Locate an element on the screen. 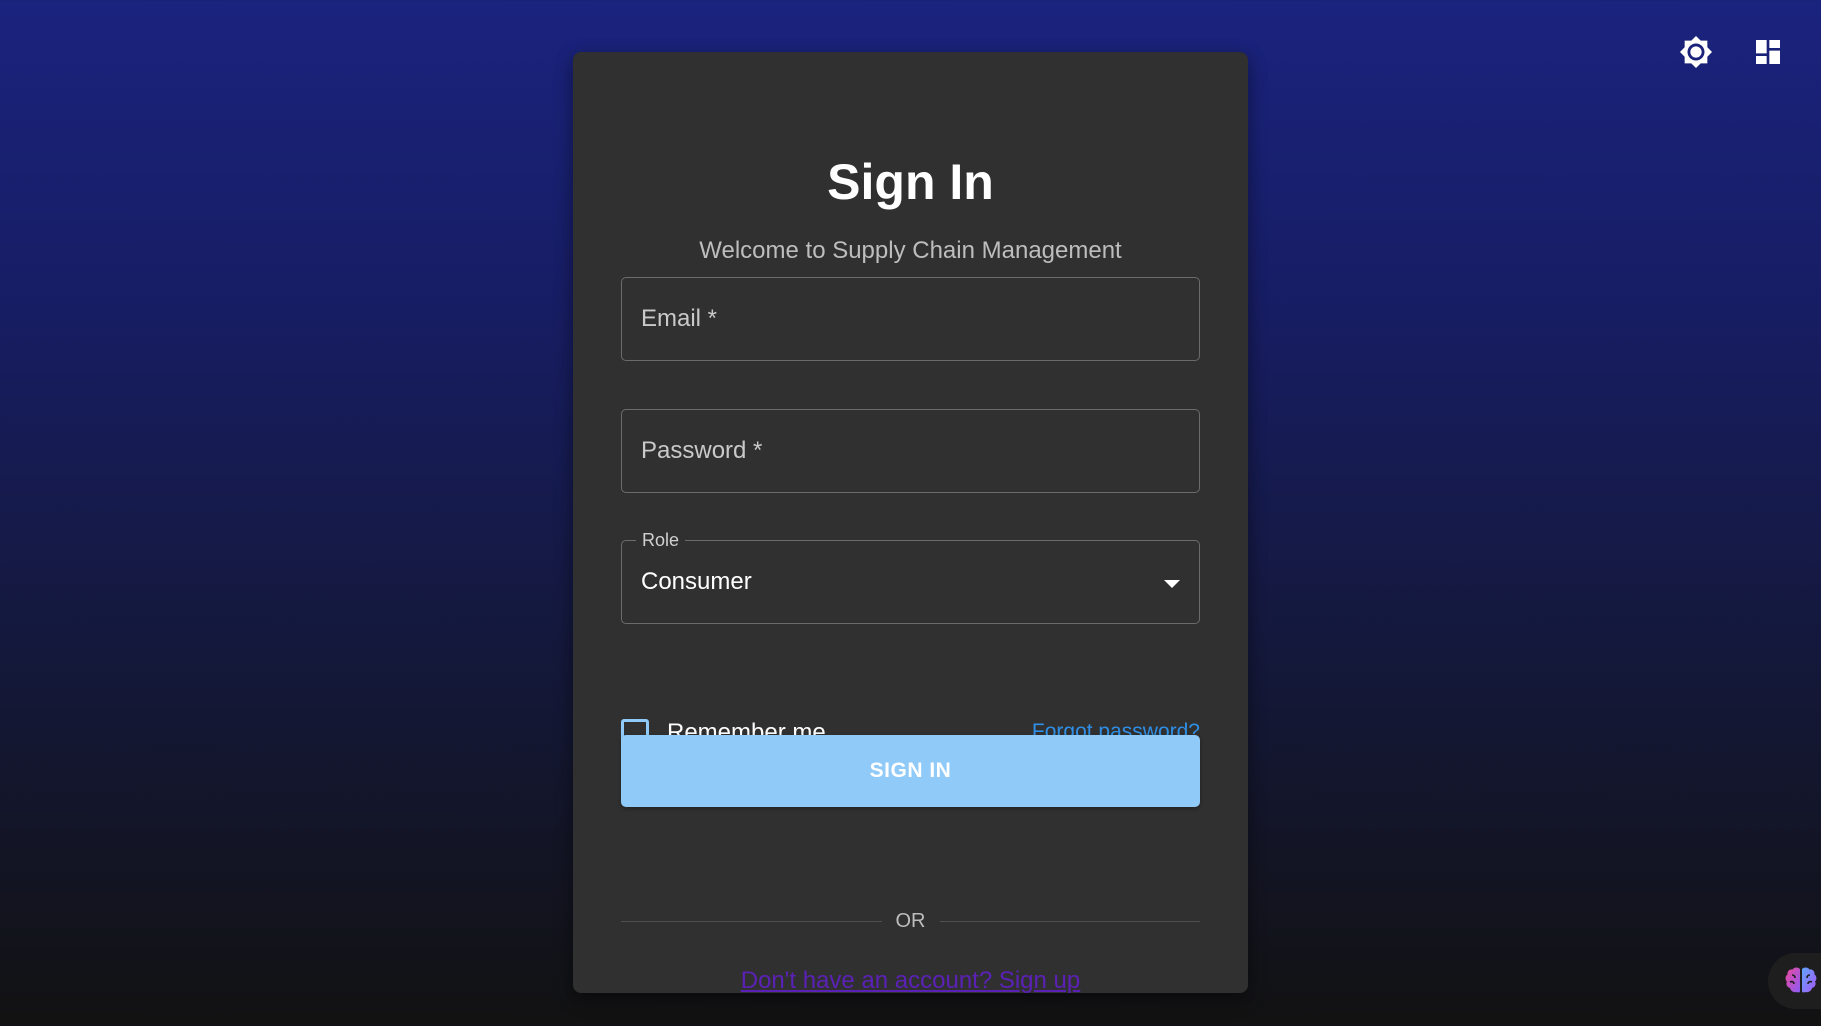 This screenshot has width=1821, height=1026. or-divider: OR is located at coordinates (910, 921).